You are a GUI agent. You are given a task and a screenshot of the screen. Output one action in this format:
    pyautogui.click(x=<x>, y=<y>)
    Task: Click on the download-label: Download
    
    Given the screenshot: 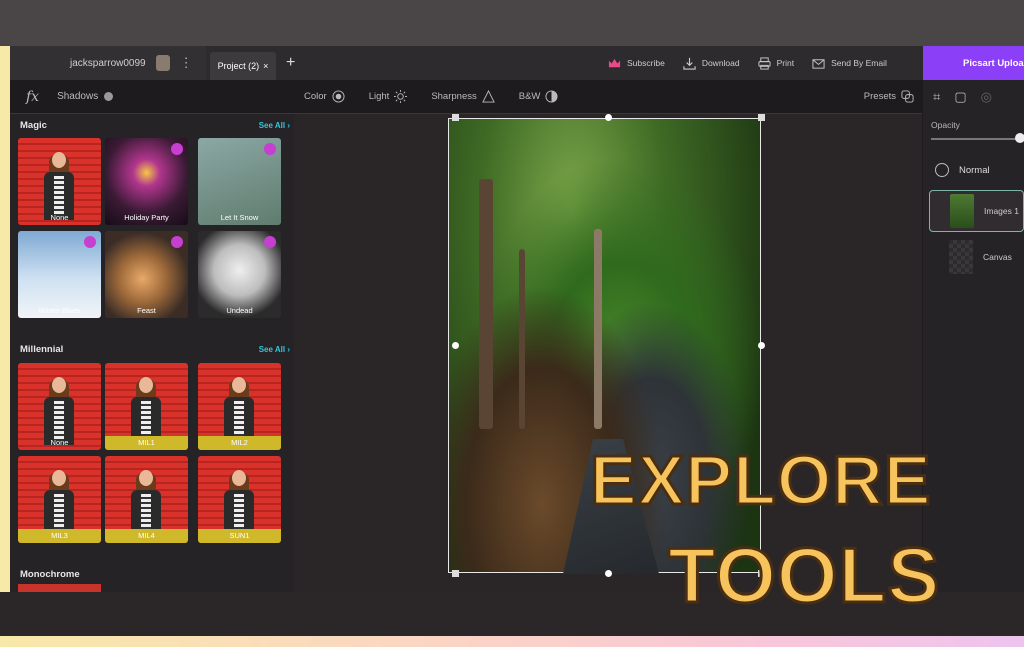 What is the action you would take?
    pyautogui.click(x=720, y=63)
    